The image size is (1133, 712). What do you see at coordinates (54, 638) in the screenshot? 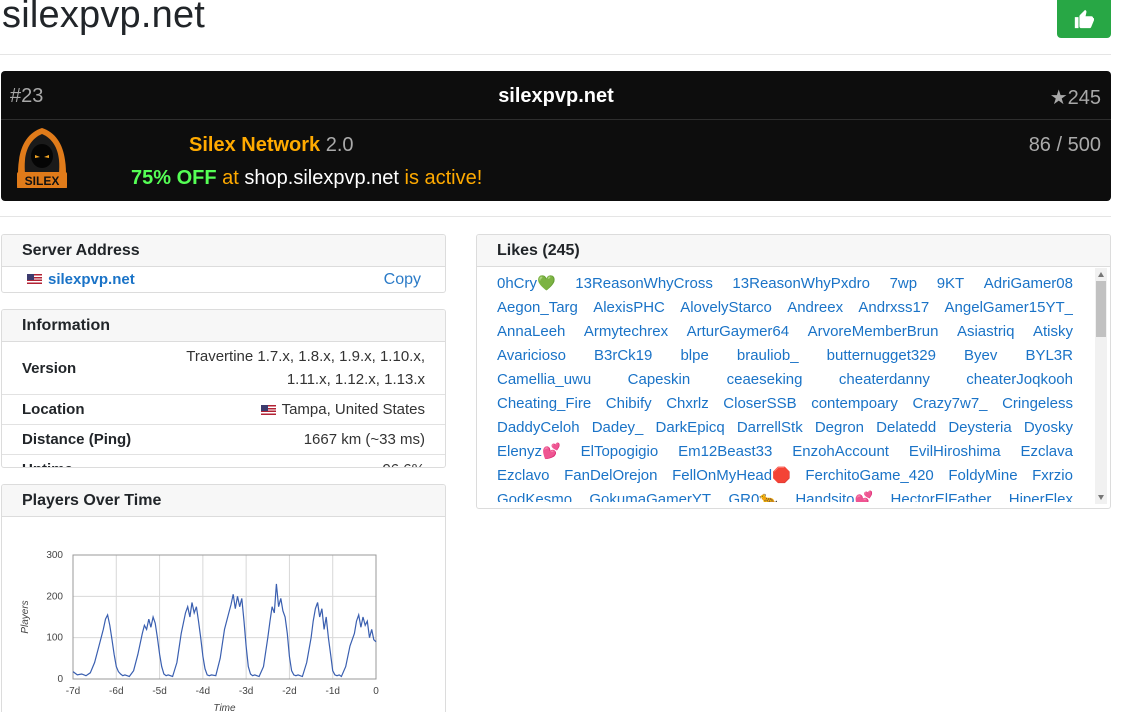
I see `chart-y-tick-label: 100` at bounding box center [54, 638].